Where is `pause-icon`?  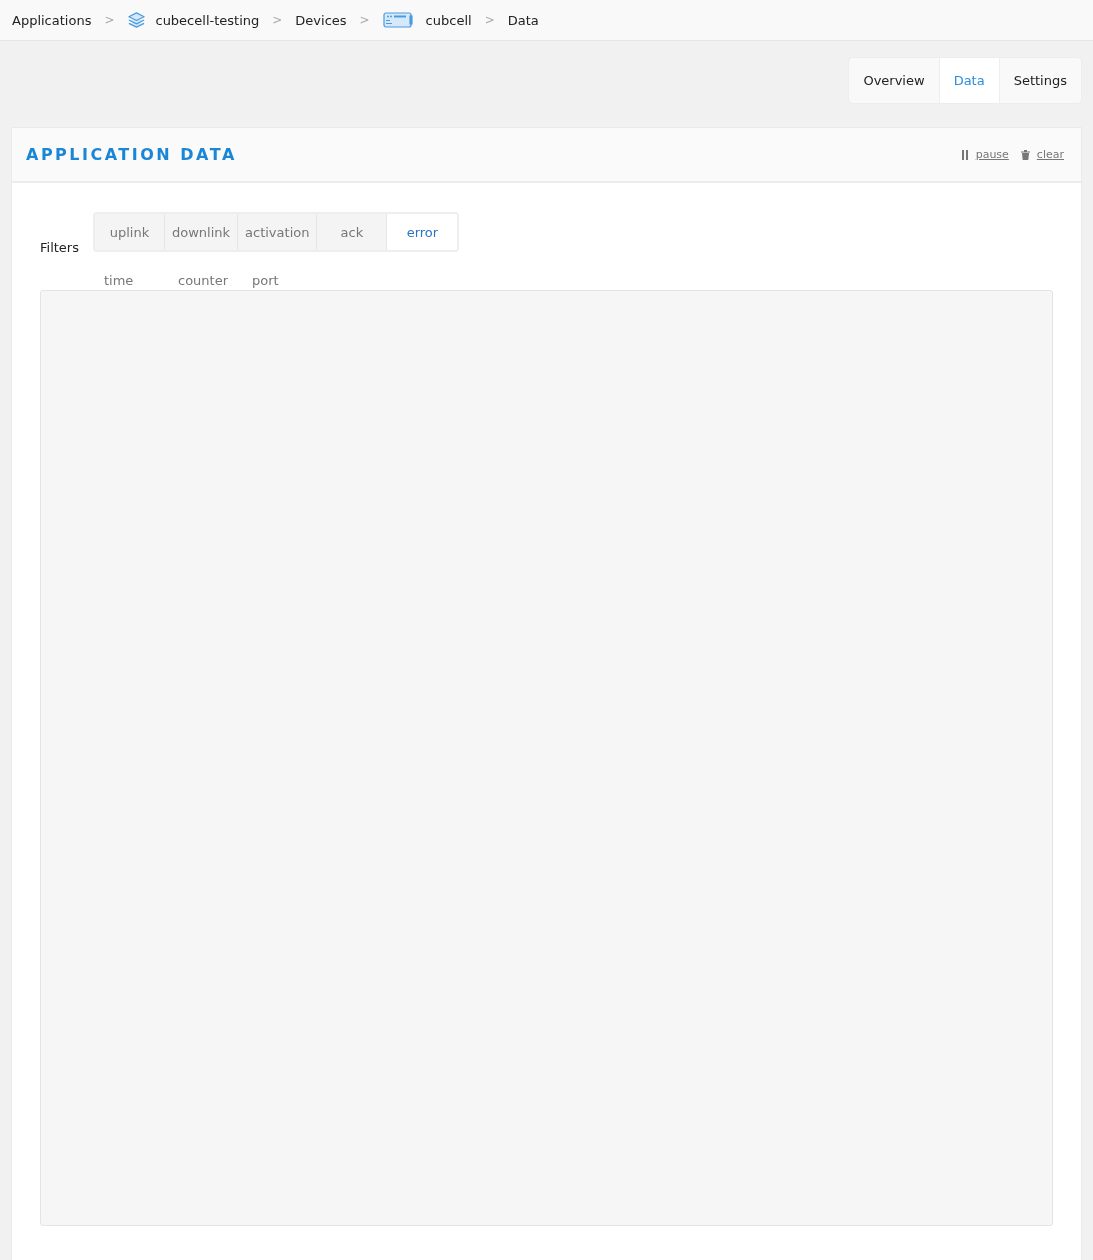 pause-icon is located at coordinates (964, 154).